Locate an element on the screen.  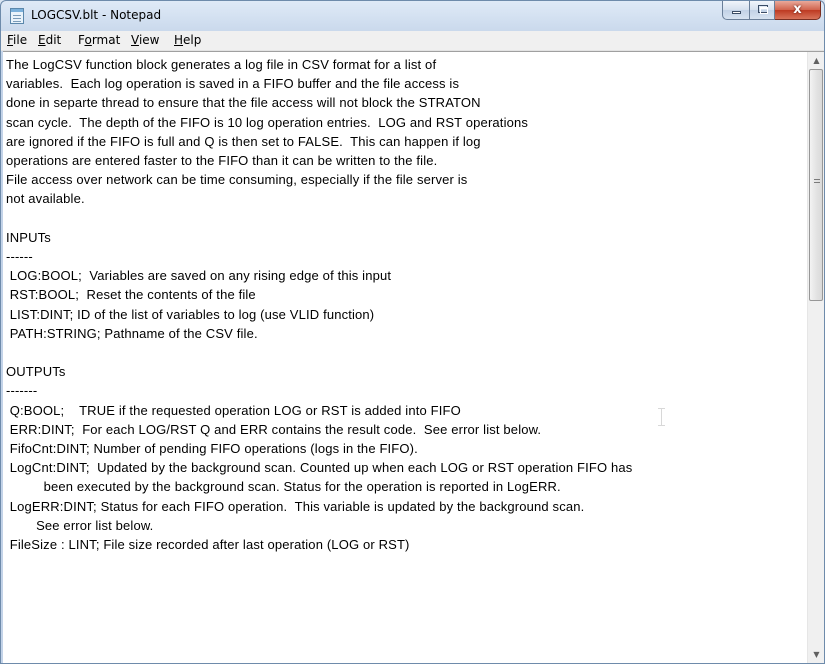
menu-label-part: iew is located at coordinates (149, 40).